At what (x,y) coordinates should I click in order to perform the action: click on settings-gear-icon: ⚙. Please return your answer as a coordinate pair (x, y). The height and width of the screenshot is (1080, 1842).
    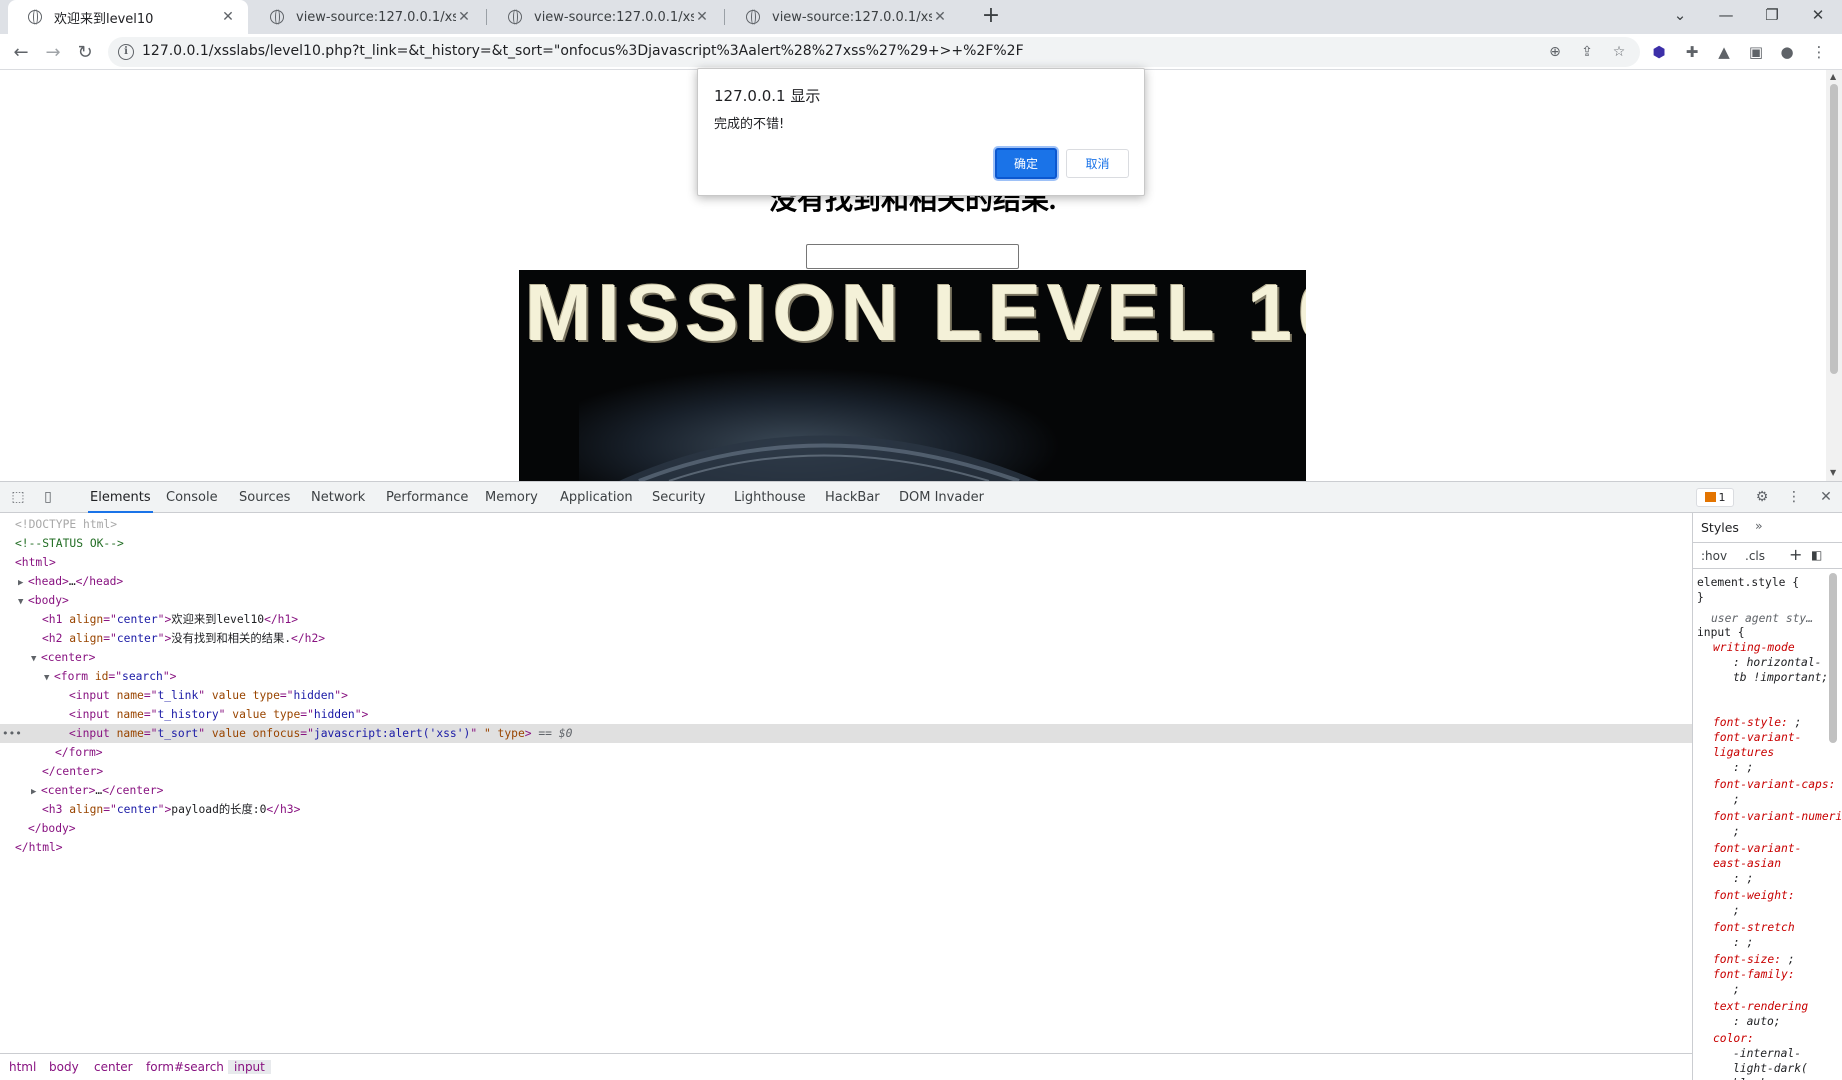
    Looking at the image, I should click on (1762, 497).